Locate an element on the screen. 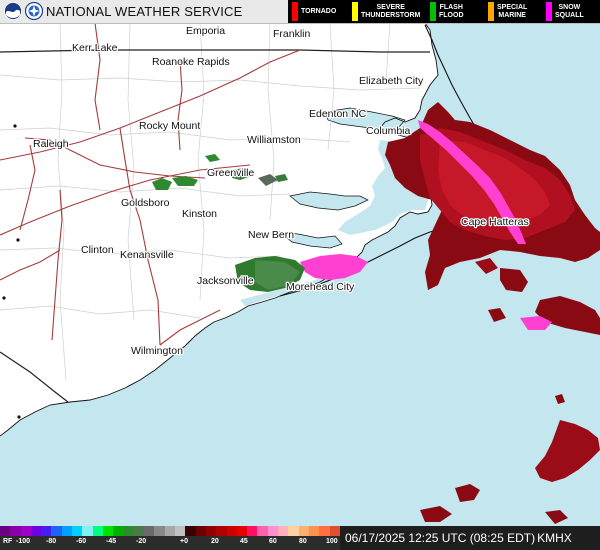 Image resolution: width=600 pixels, height=550 pixels. legend-label: SEVERE THUNDERSTORM is located at coordinates (391, 11).